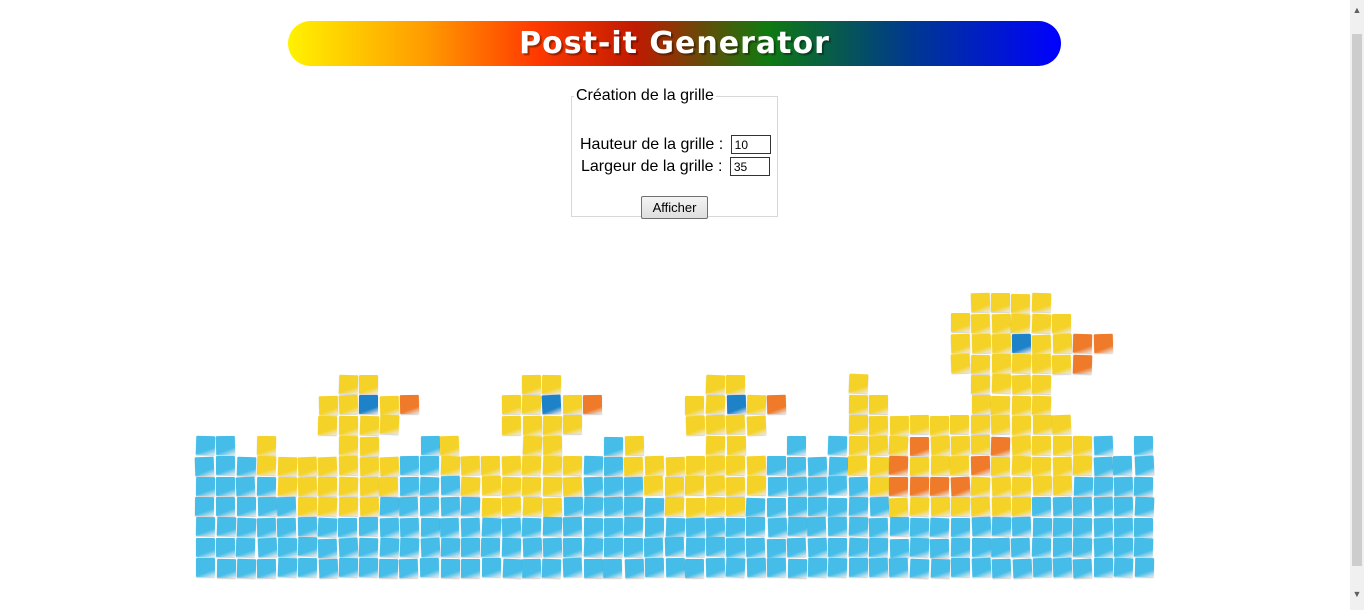 This screenshot has width=1364, height=610. I want to click on width-input, so click(749, 166).